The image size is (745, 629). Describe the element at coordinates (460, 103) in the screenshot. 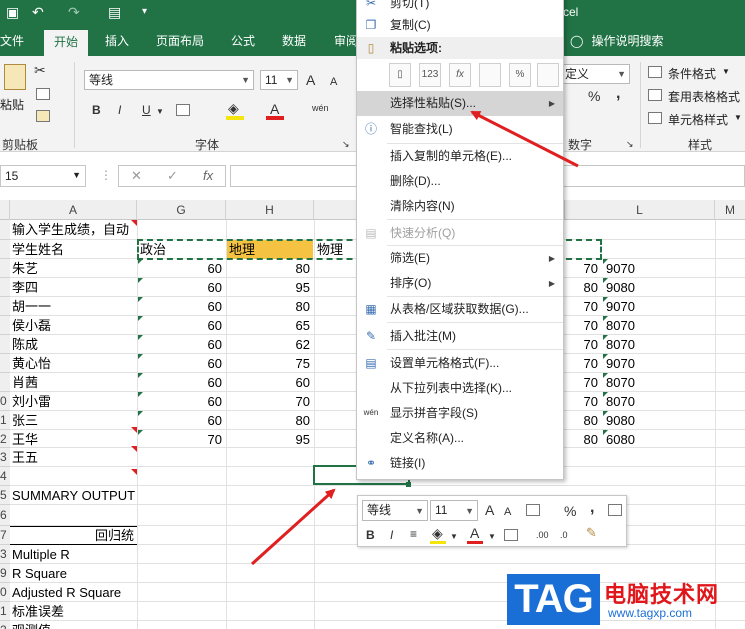

I see `menu-item-paste-special: 选择性粘贴(S)... ▶` at that location.